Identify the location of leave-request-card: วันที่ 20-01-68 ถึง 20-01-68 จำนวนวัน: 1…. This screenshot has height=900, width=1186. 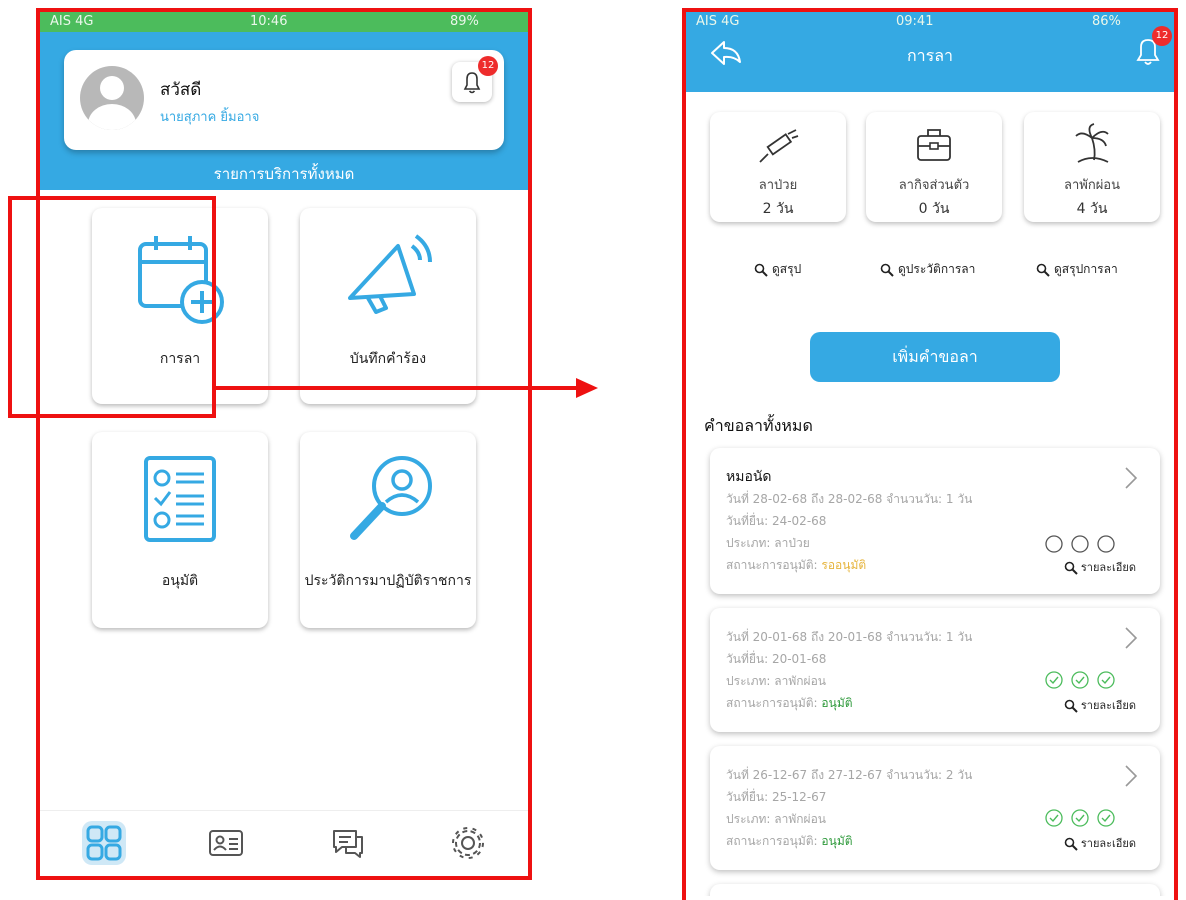
(935, 670).